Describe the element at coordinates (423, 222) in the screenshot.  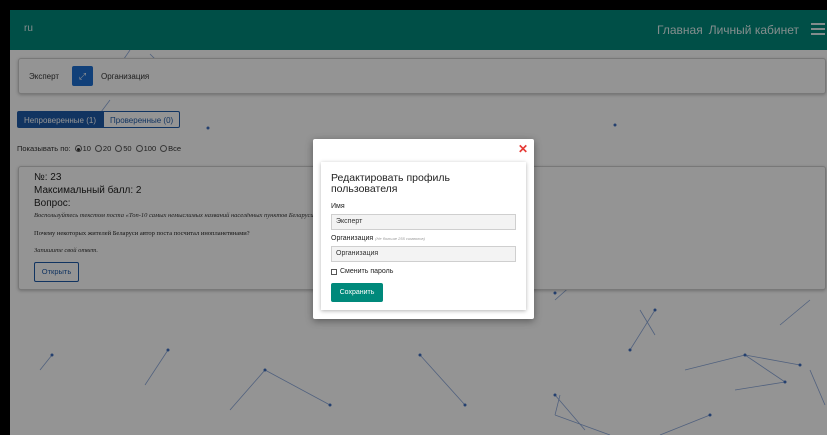
I see `name-input: Эксперт` at that location.